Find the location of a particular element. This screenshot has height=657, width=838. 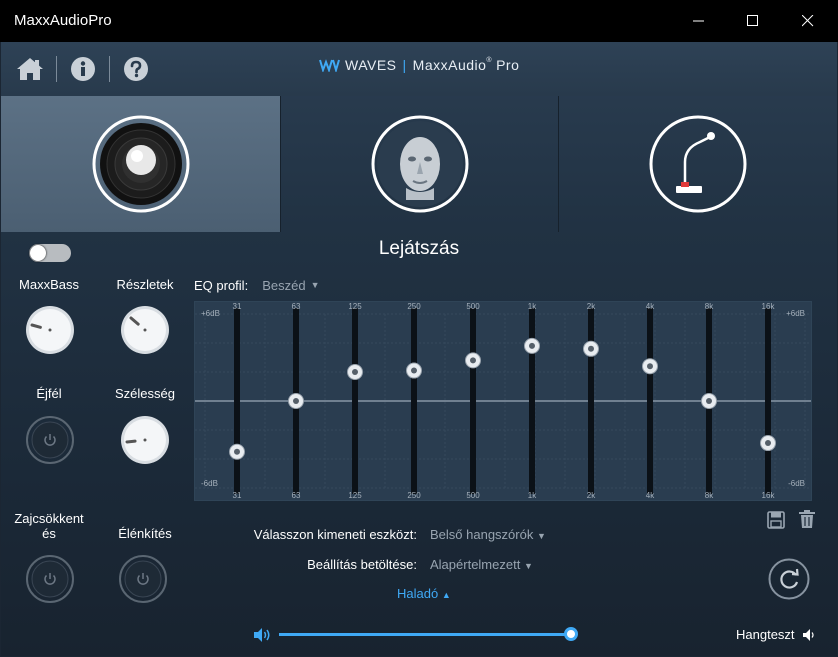

eq-freq-label-top: 63 is located at coordinates (296, 306).